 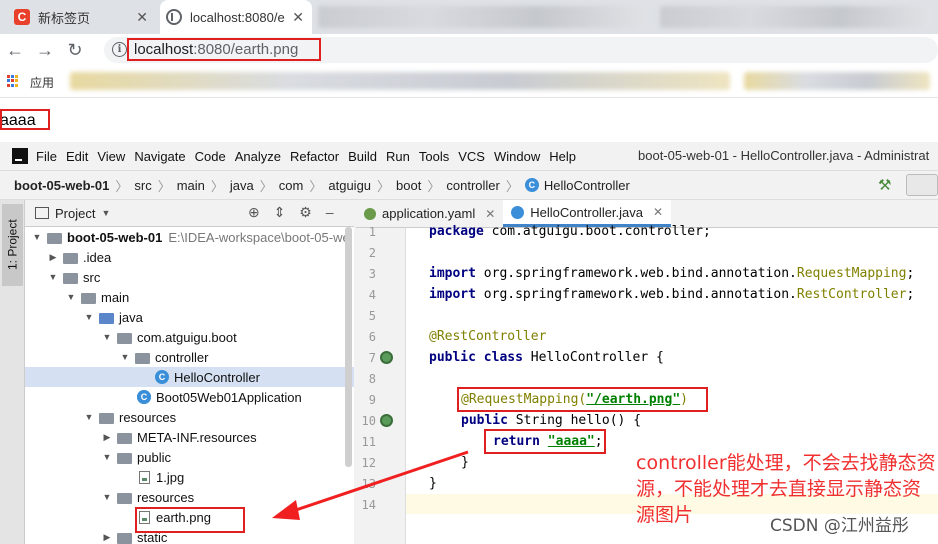 What do you see at coordinates (379, 482) in the screenshot?
I see `arrow-line` at bounding box center [379, 482].